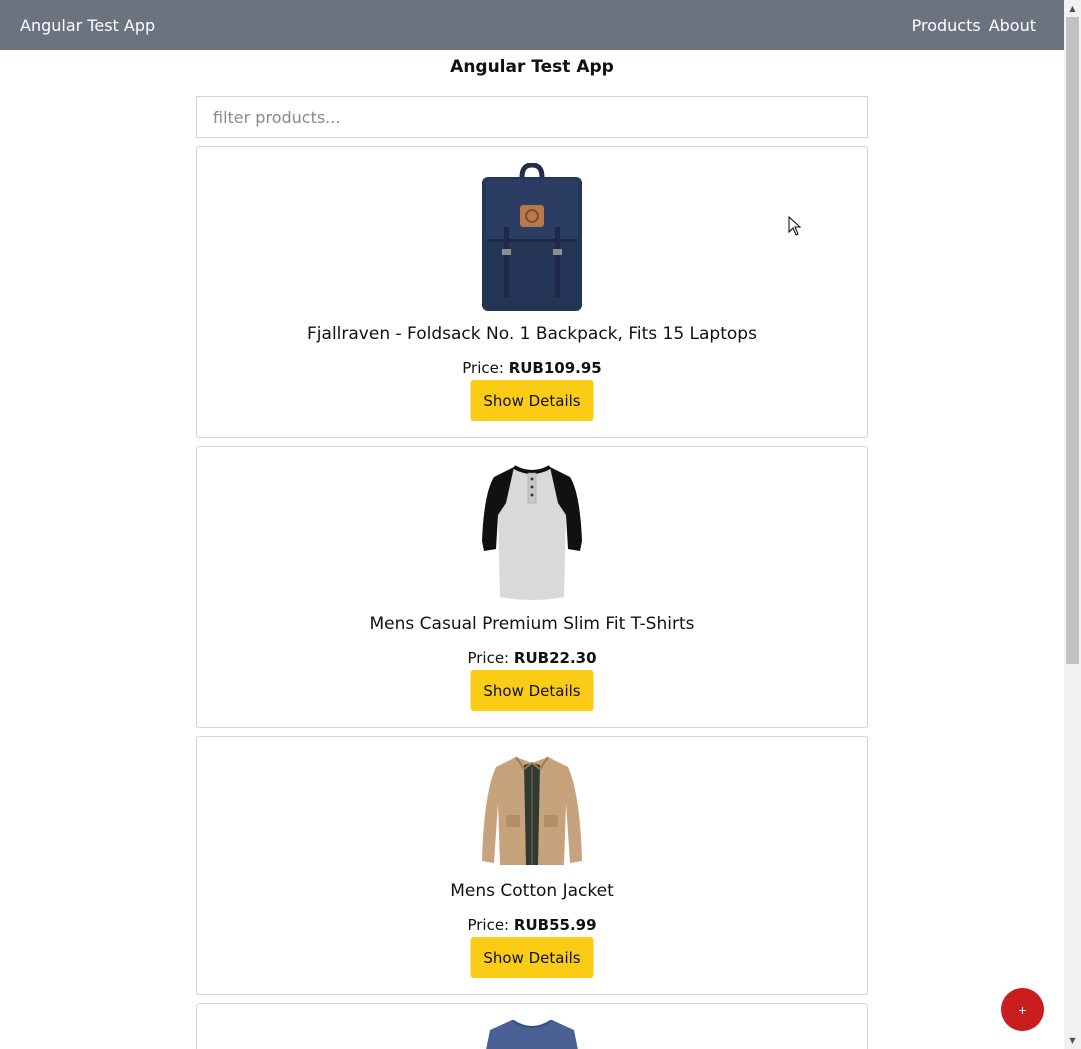 Image resolution: width=1081 pixels, height=1049 pixels. What do you see at coordinates (1072, 8) in the screenshot?
I see `scroll-up-arrow-icon: ▲` at bounding box center [1072, 8].